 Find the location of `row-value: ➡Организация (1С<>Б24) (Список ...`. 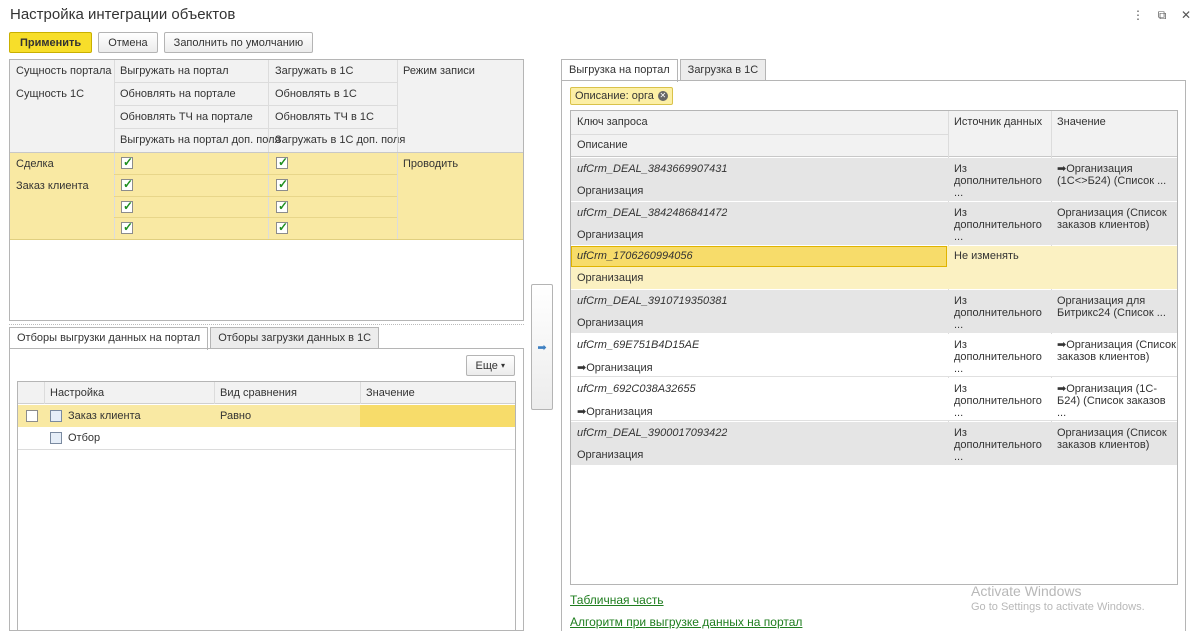

row-value: ➡Организация (1С<>Б24) (Список ... is located at coordinates (1114, 175).